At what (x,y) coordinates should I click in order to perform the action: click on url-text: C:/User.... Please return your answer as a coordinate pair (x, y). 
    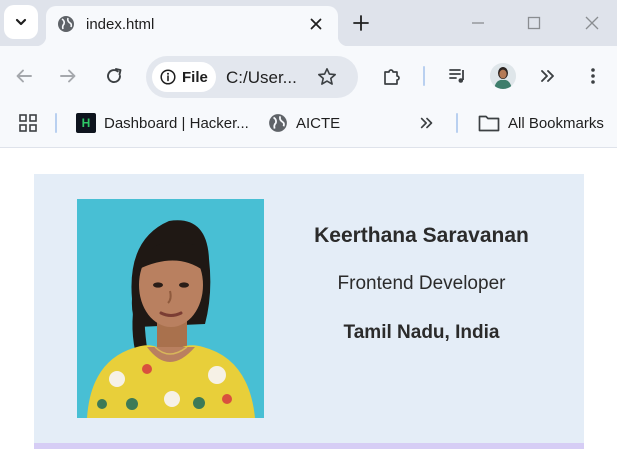
    Looking at the image, I should click on (261, 78).